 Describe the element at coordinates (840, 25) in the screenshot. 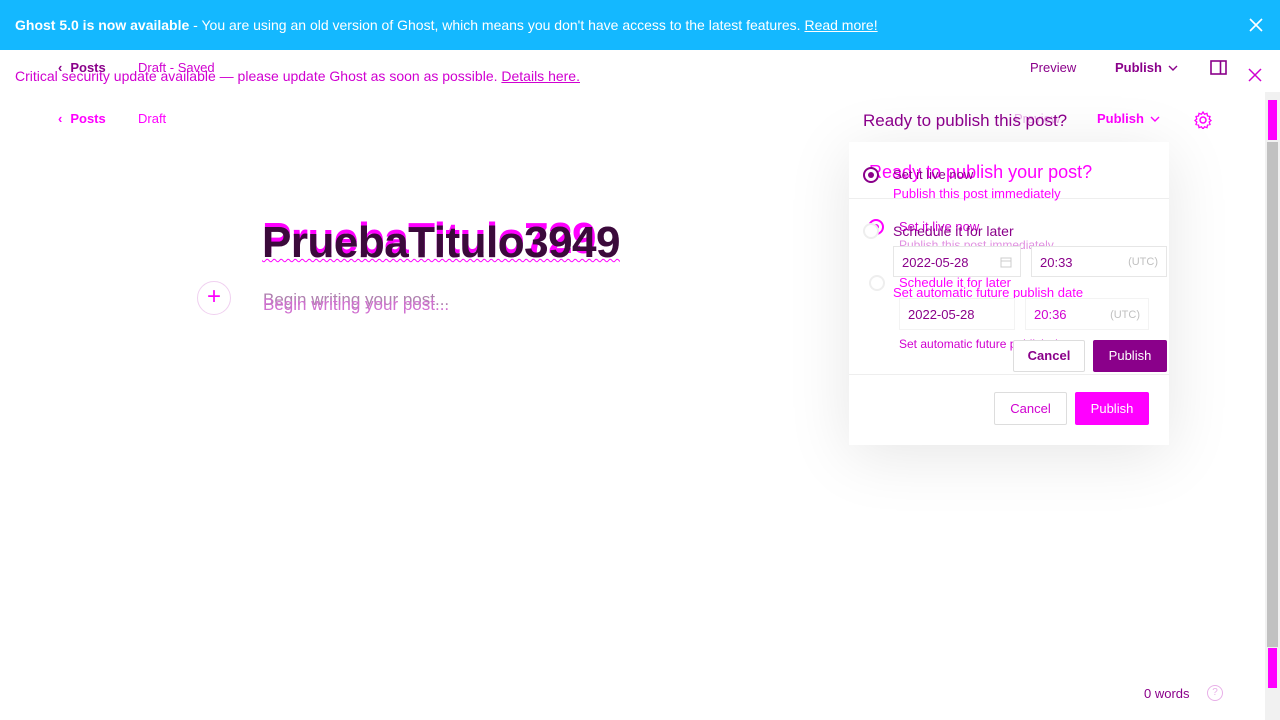

I see `banner-read-more-link: Read more!` at that location.